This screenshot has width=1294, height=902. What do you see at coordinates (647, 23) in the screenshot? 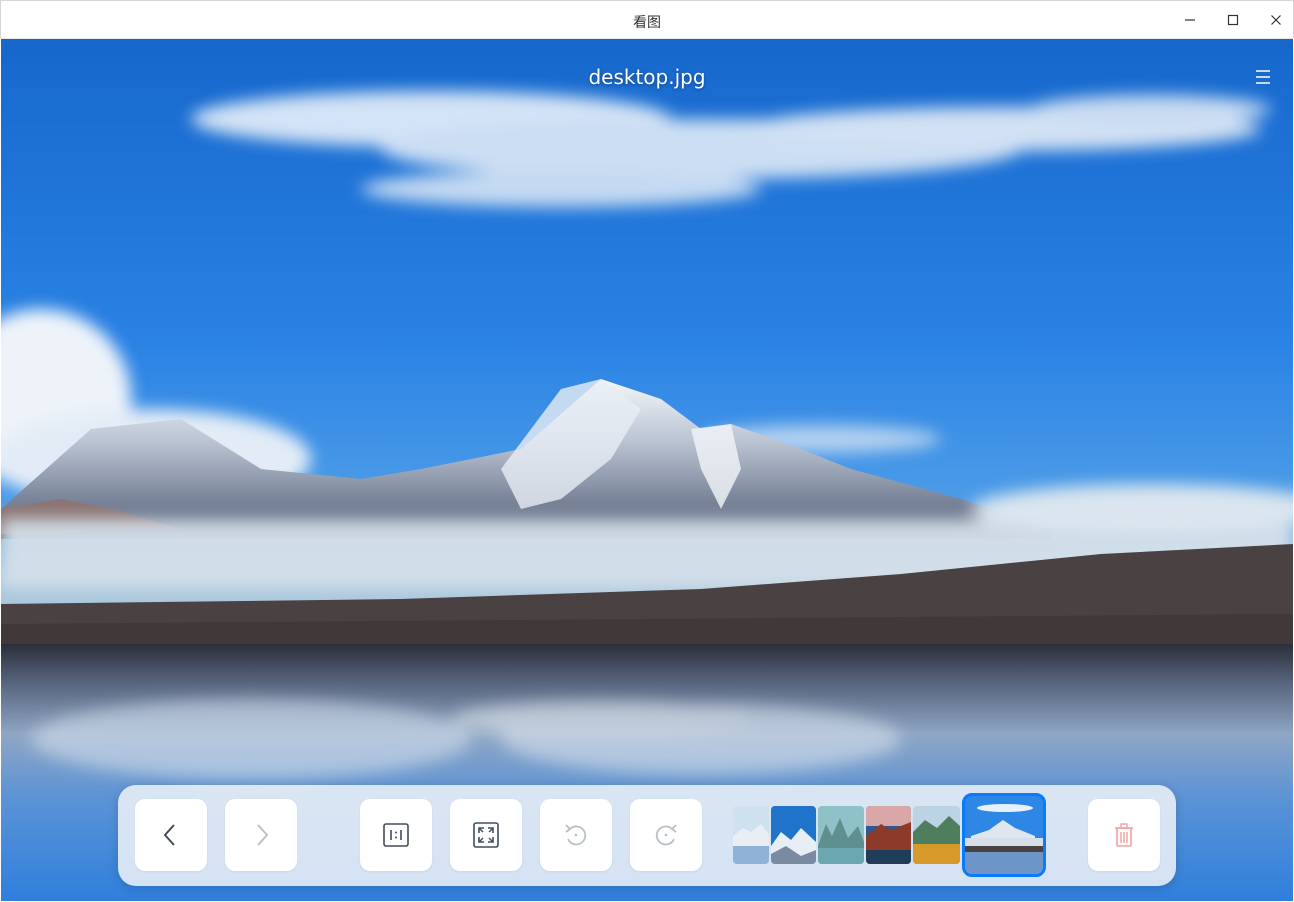
I see `window-title: 看图` at bounding box center [647, 23].